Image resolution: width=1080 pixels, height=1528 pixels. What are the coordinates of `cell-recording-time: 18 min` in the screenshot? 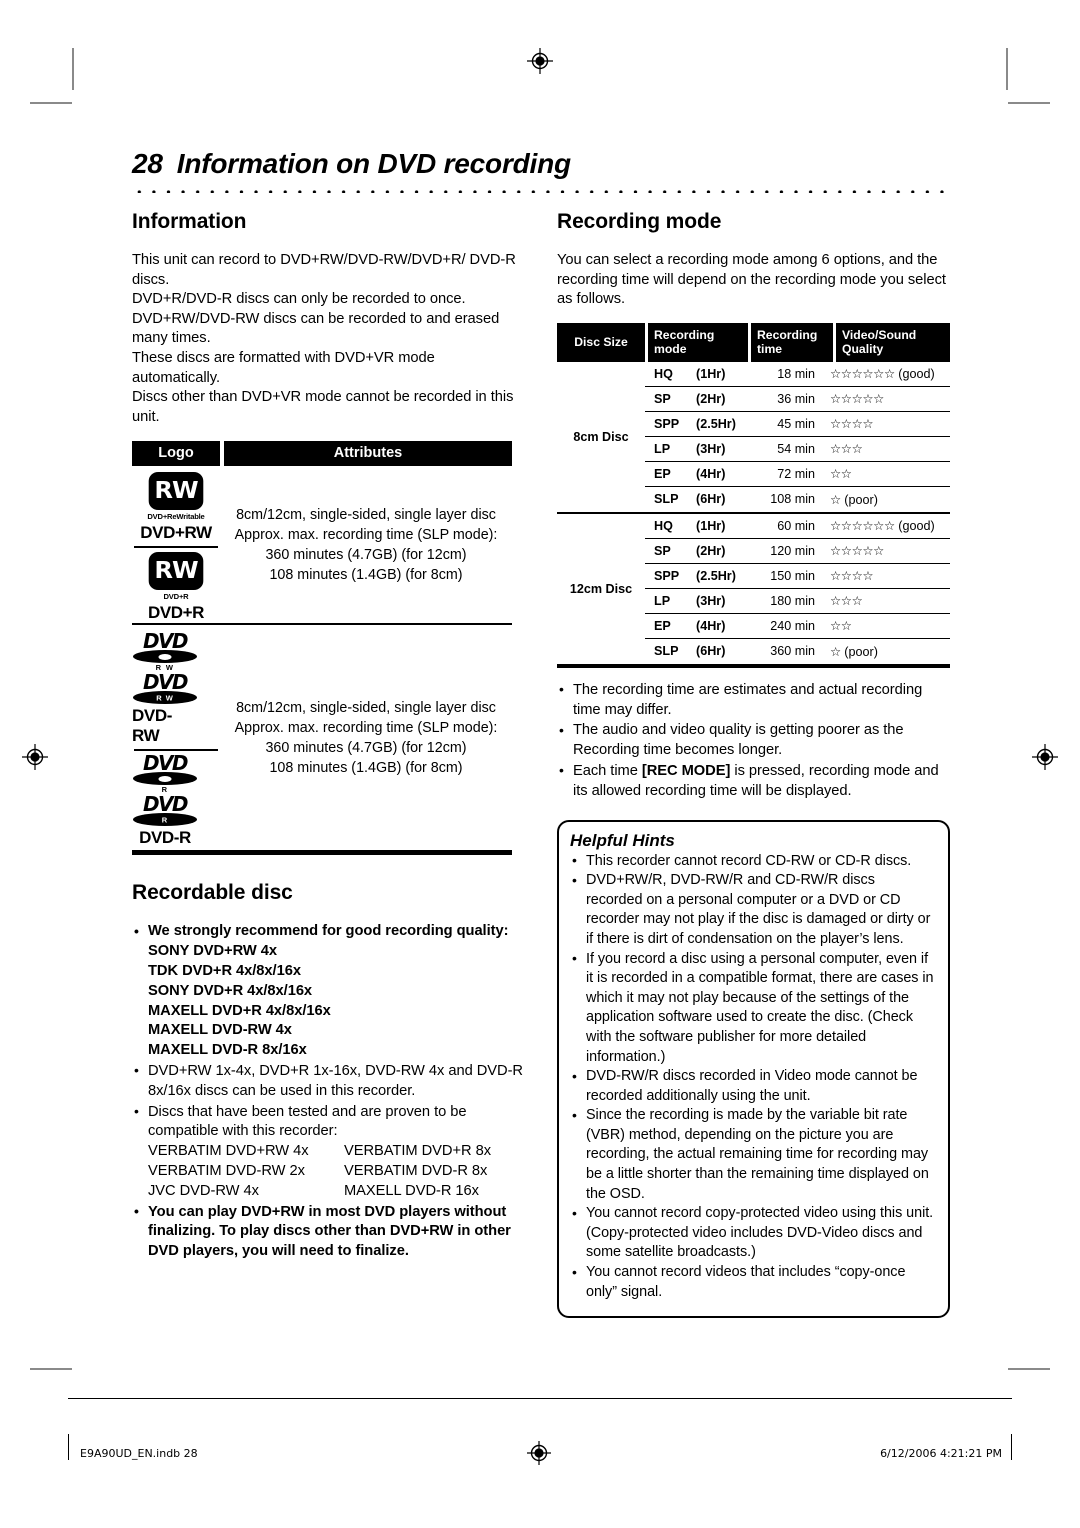 It's located at (796, 373).